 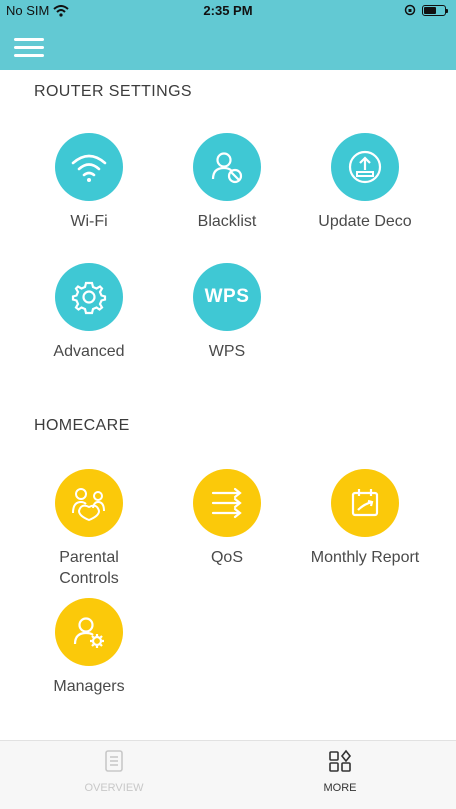 What do you see at coordinates (365, 503) in the screenshot?
I see `calendar-report-icon` at bounding box center [365, 503].